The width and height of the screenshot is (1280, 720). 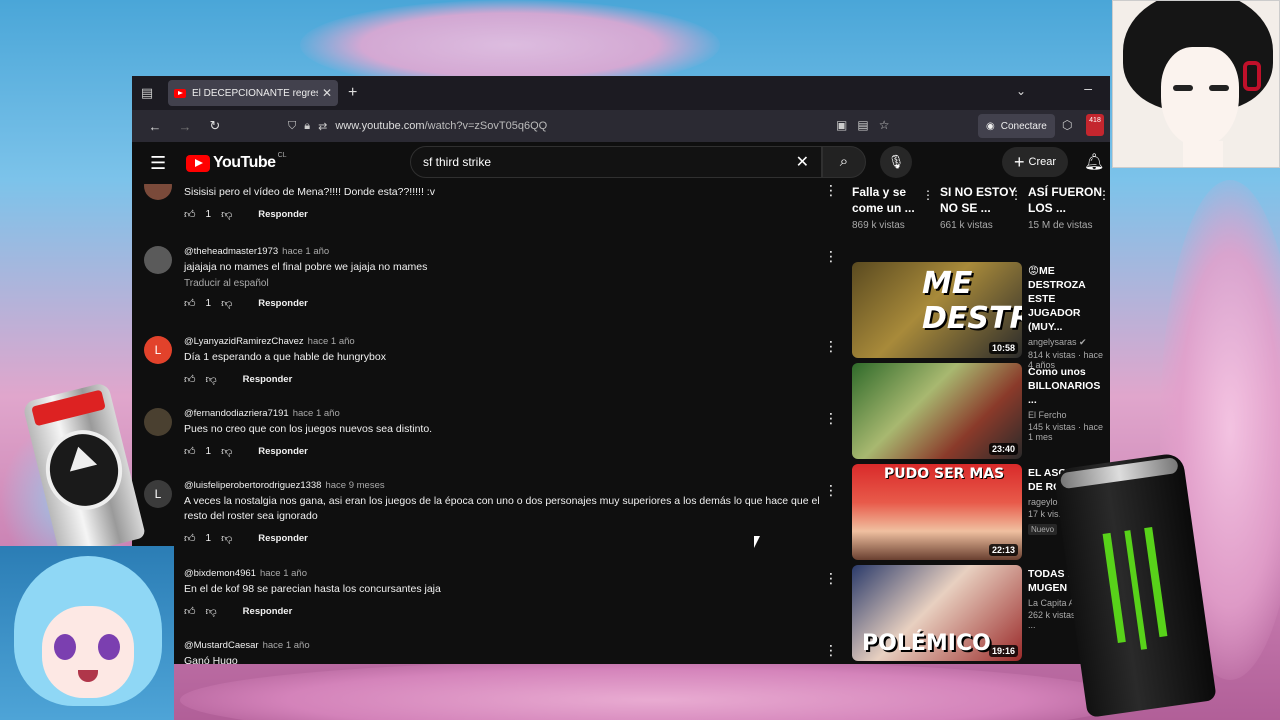 What do you see at coordinates (509, 573) in the screenshot?
I see `comment-header: @bixdemon4961 hace 1 año` at bounding box center [509, 573].